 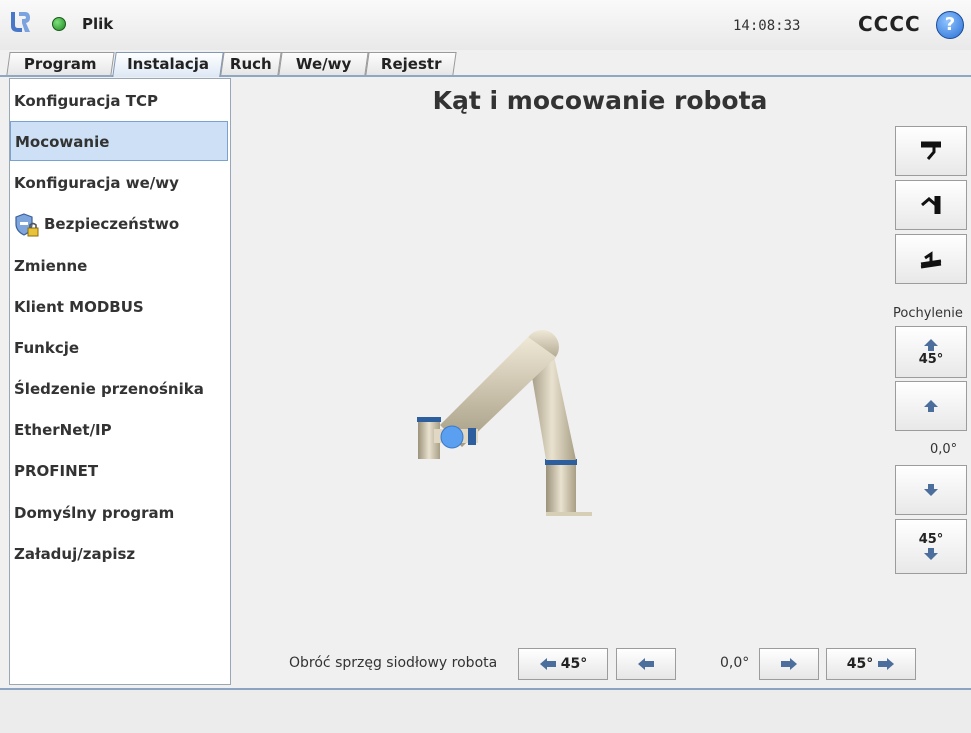 What do you see at coordinates (59, 24) in the screenshot?
I see `robot-status-icon` at bounding box center [59, 24].